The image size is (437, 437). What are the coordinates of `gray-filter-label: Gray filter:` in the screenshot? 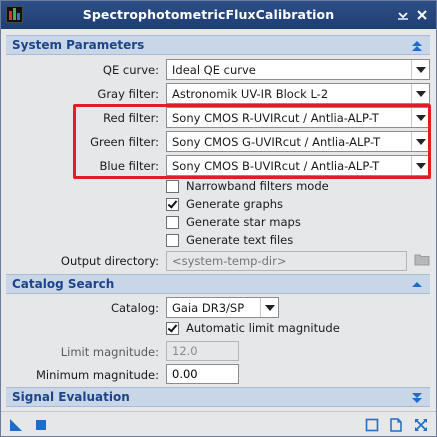 It's located at (128, 94).